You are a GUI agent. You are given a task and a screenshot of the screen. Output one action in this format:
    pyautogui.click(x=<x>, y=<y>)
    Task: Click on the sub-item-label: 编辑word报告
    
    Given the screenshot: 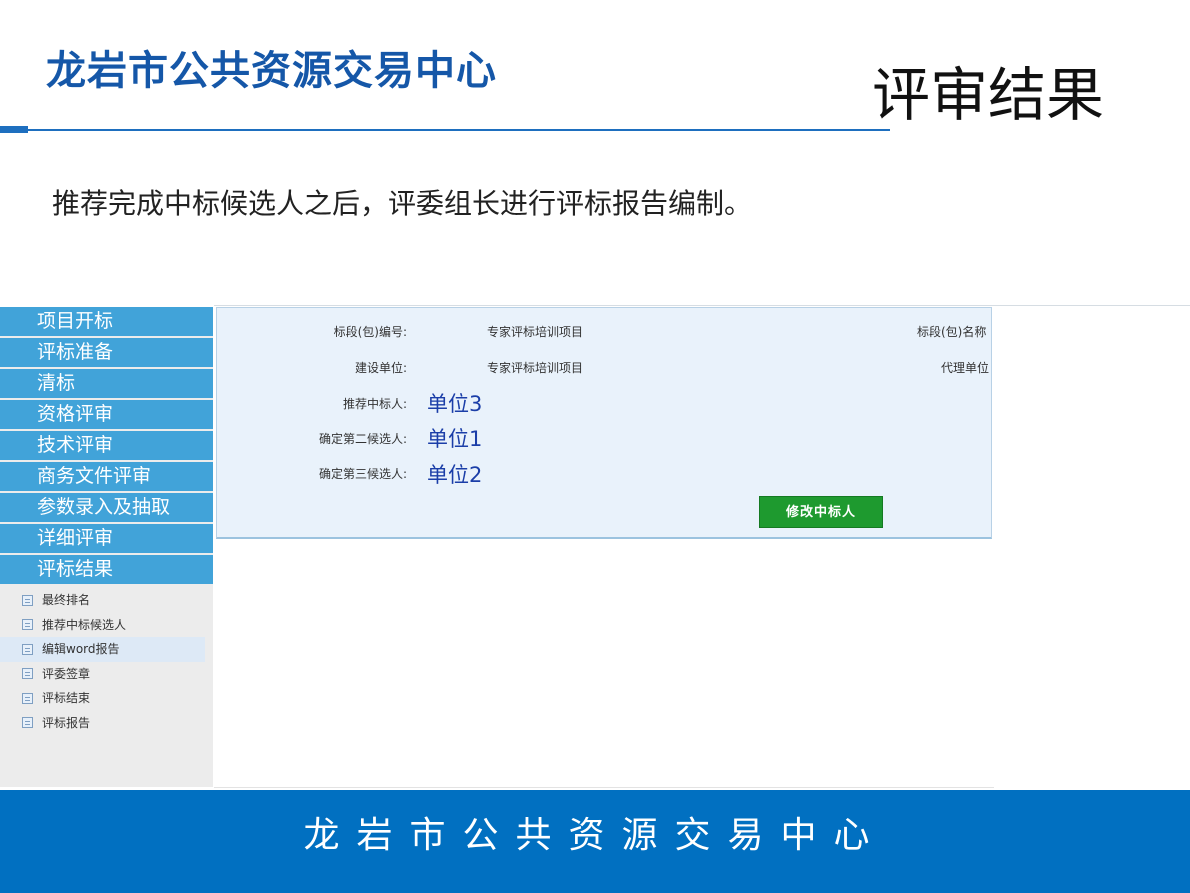 What is the action you would take?
    pyautogui.click(x=81, y=649)
    